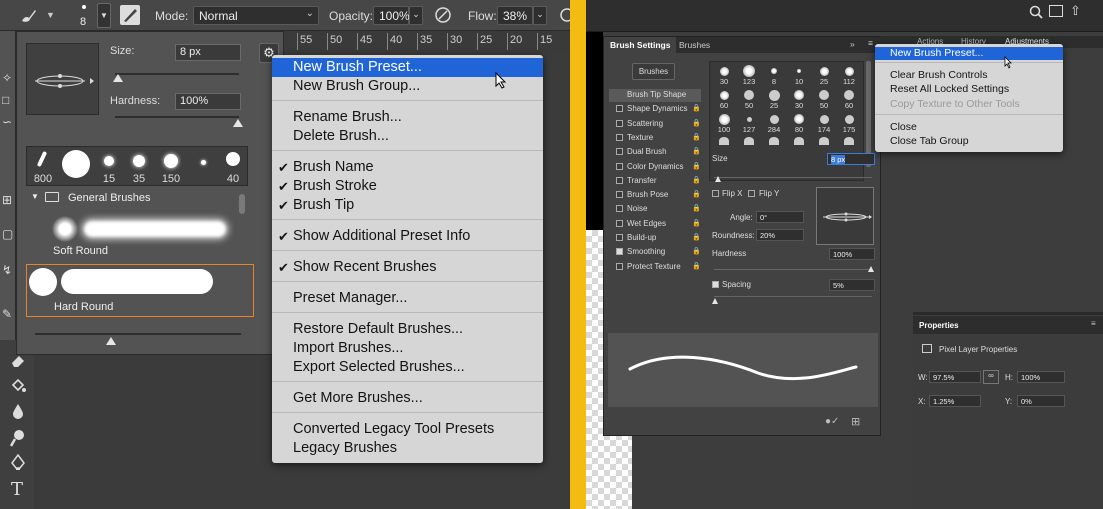 Image resolution: width=1103 pixels, height=509 pixels. I want to click on angle-roundness-widget, so click(845, 216).